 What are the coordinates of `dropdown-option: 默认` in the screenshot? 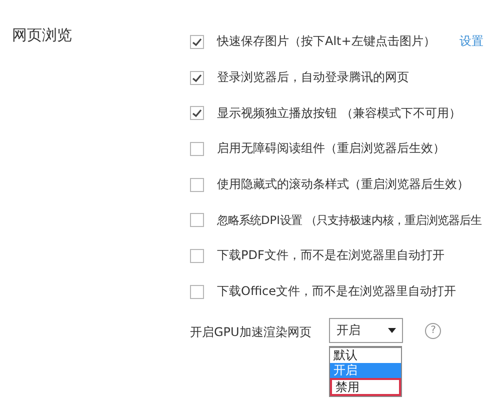 It's located at (366, 355).